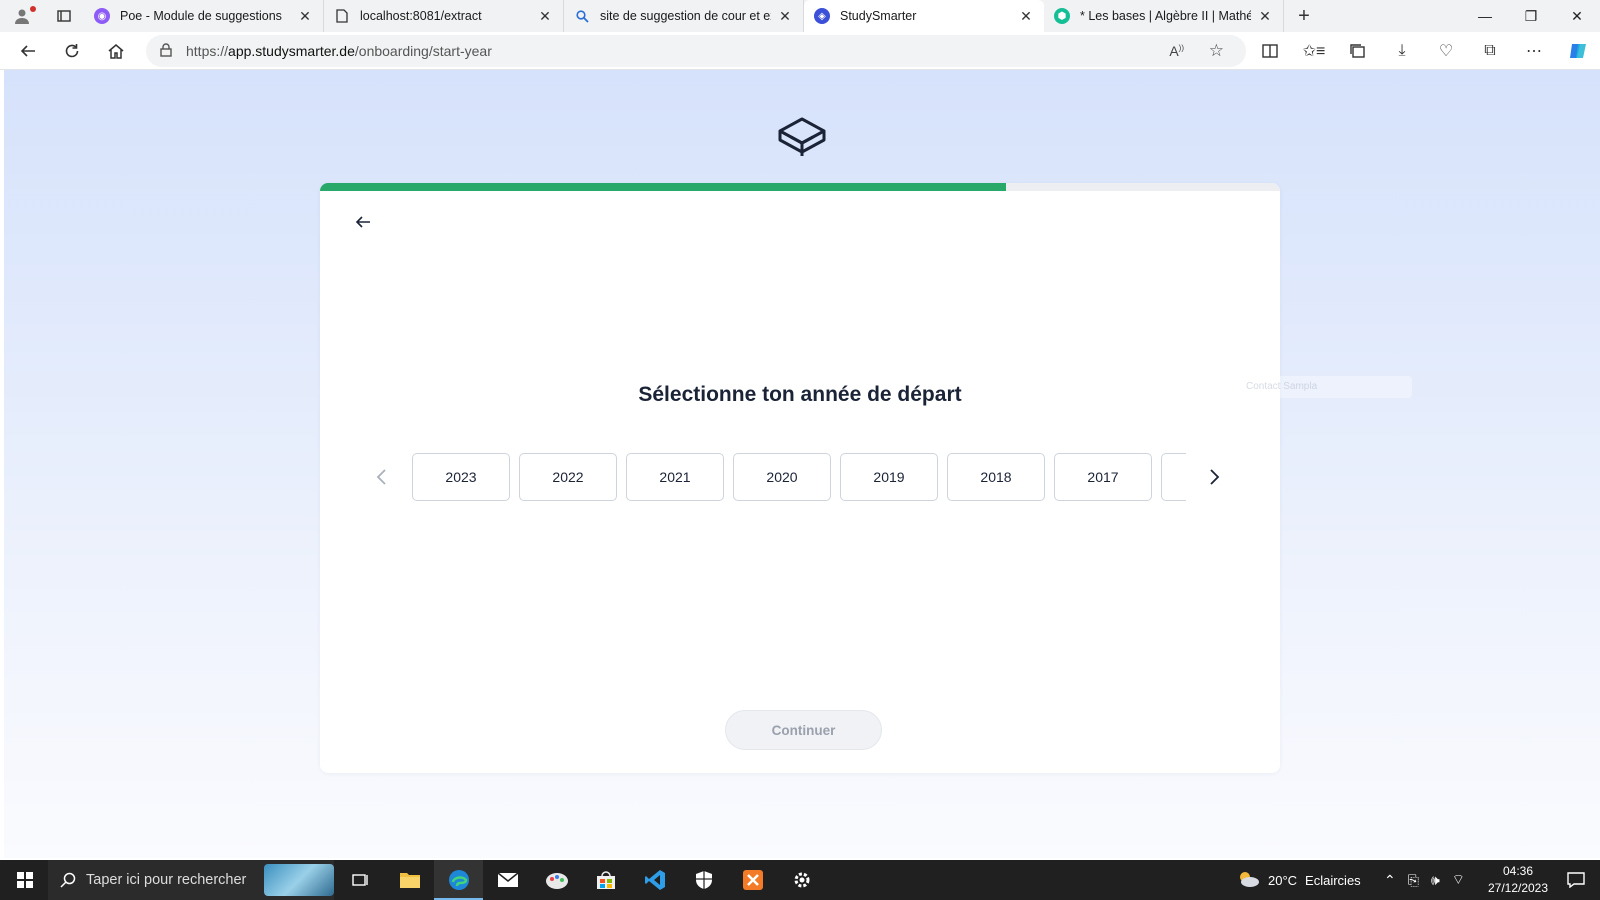  I want to click on poe-icon: ◉, so click(102, 16).